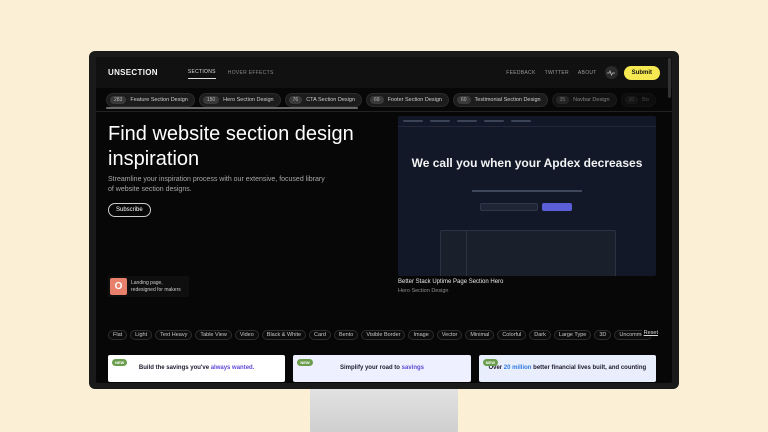 The width and height of the screenshot is (768, 432). I want to click on category-label: CTA Section Design, so click(330, 99).